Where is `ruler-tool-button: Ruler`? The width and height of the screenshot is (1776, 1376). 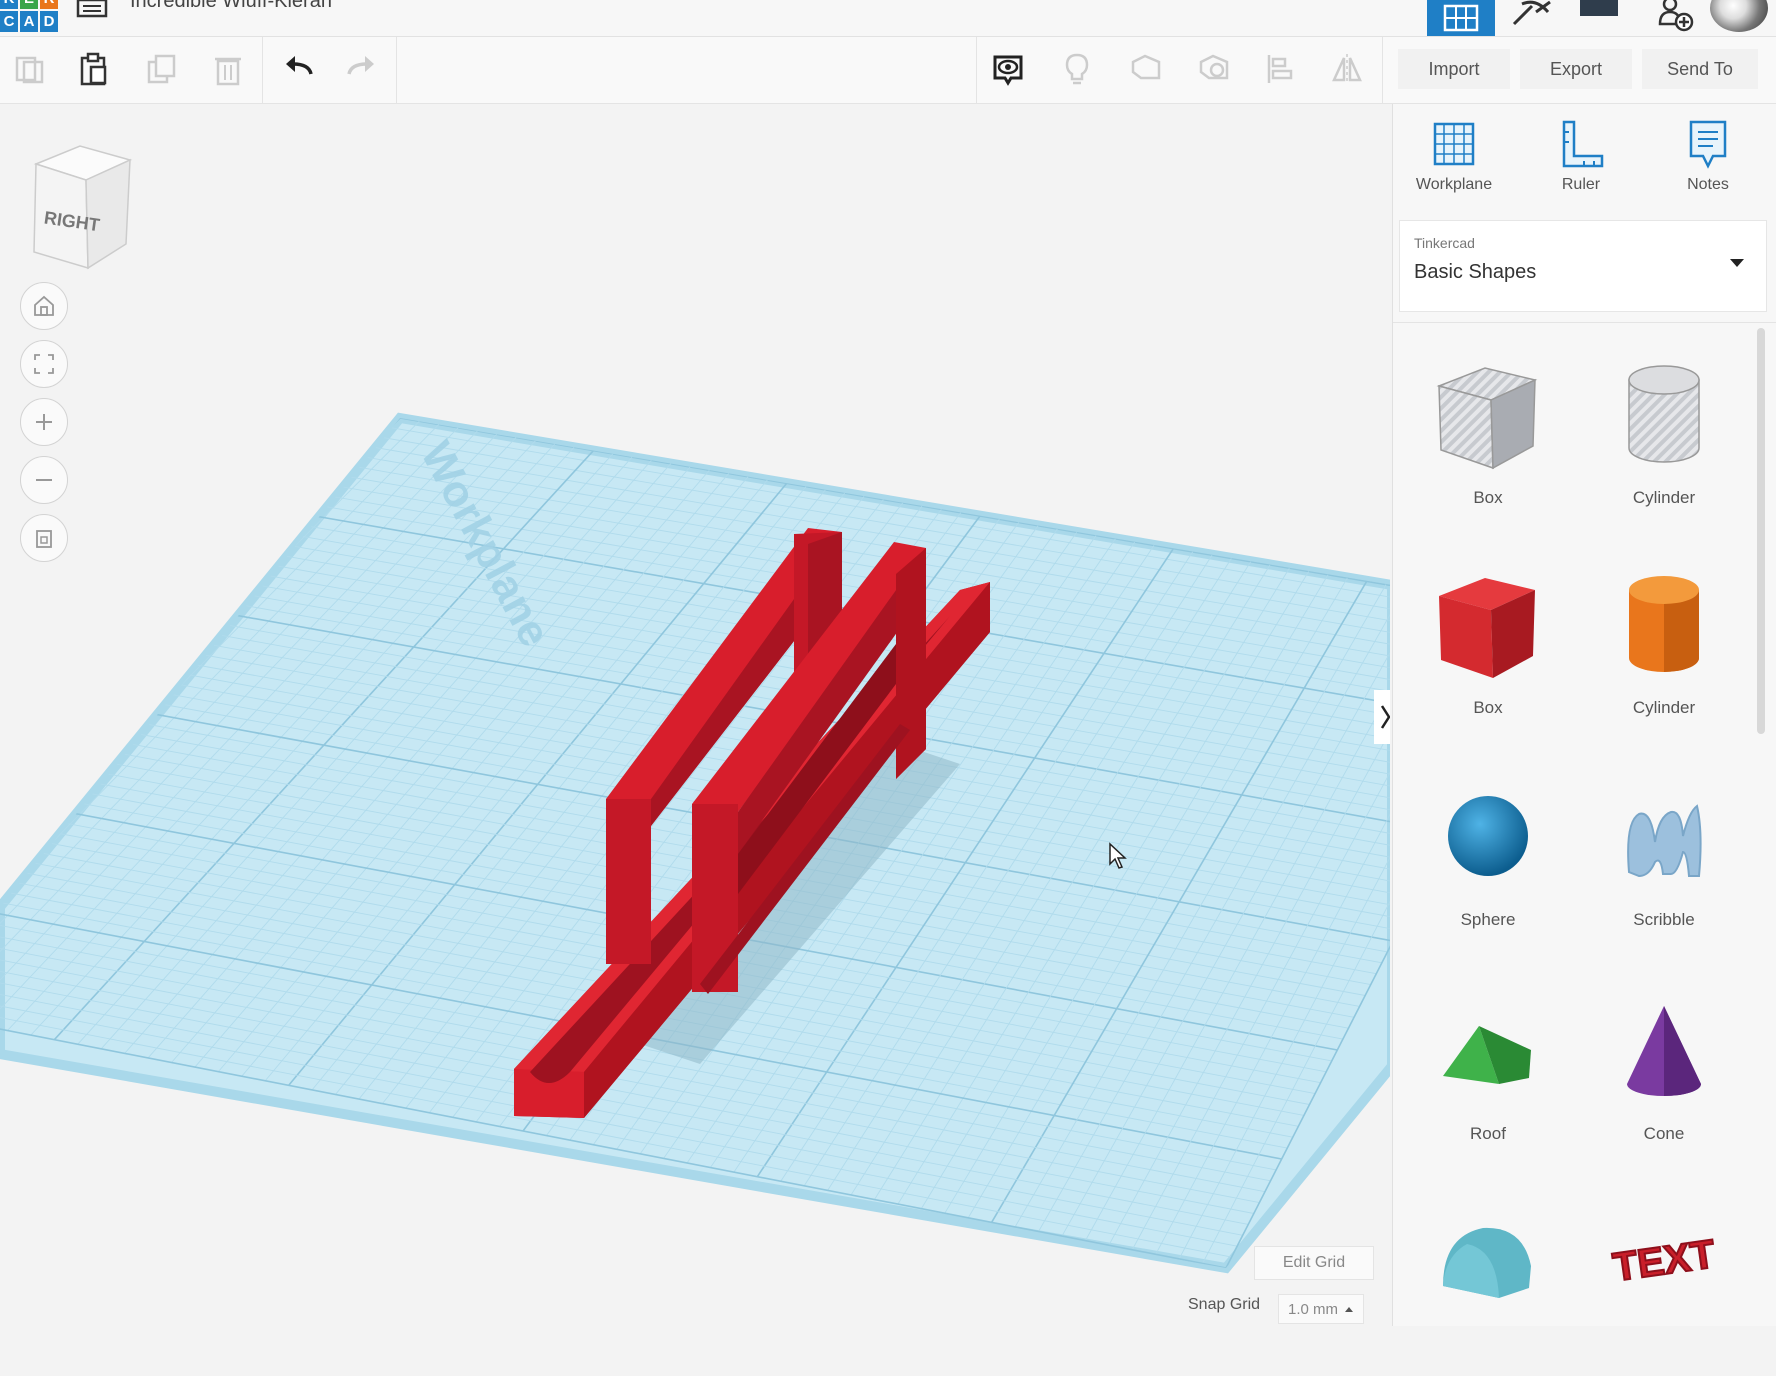
ruler-tool-button: Ruler is located at coordinates (1581, 163).